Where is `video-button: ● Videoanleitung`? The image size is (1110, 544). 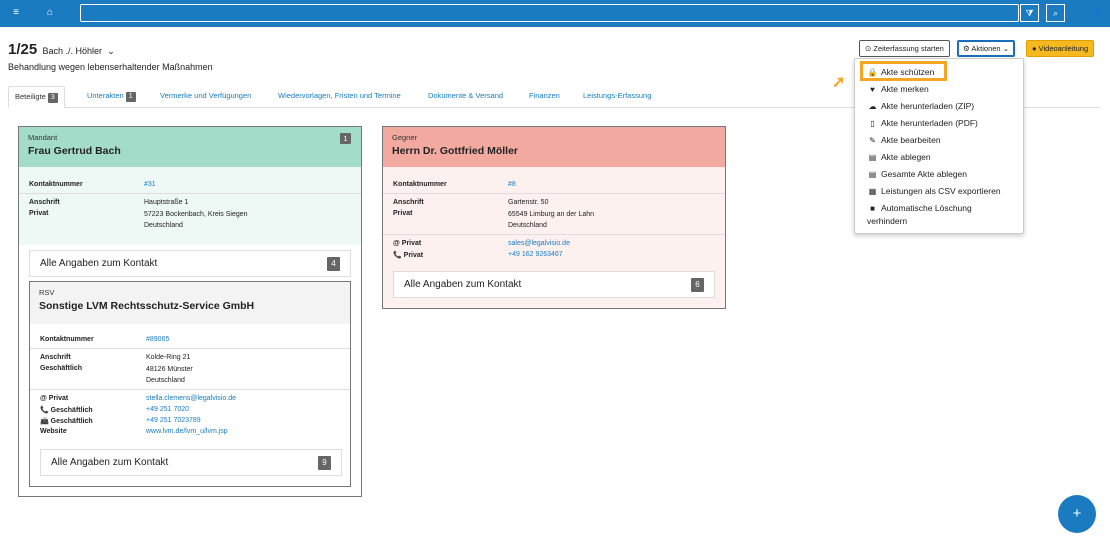 video-button: ● Videoanleitung is located at coordinates (1060, 48).